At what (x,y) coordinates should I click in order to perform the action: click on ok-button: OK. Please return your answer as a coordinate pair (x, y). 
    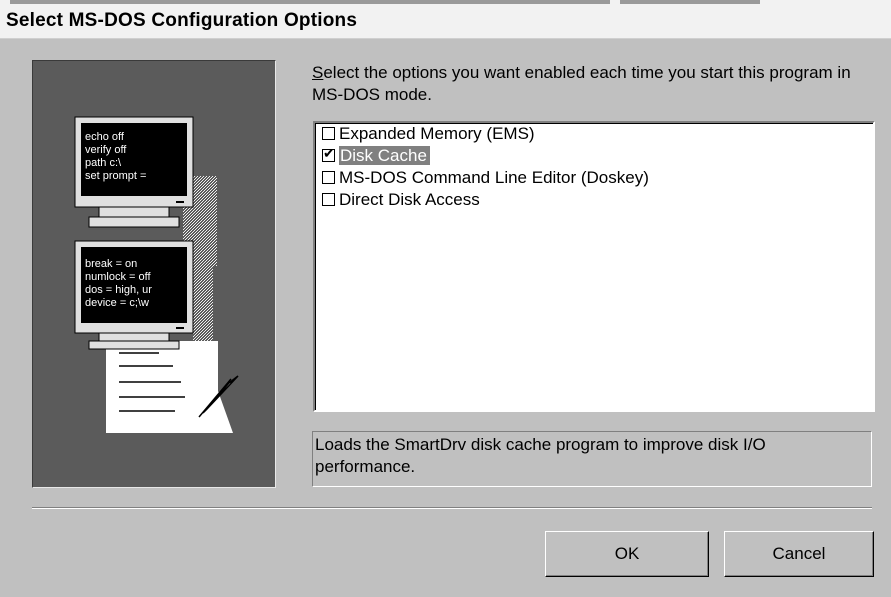
    Looking at the image, I should click on (627, 554).